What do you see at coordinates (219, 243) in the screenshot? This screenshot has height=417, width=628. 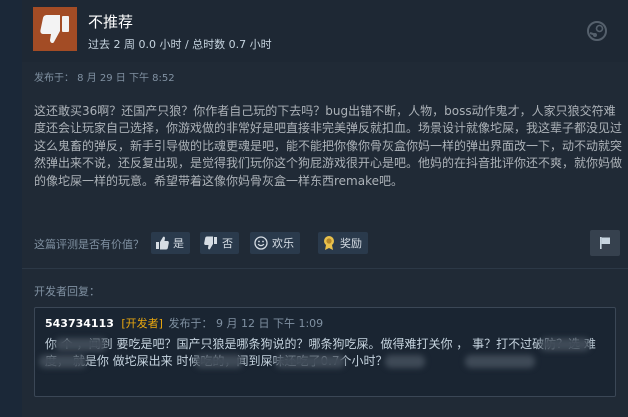 I see `vote-no-button: 否` at bounding box center [219, 243].